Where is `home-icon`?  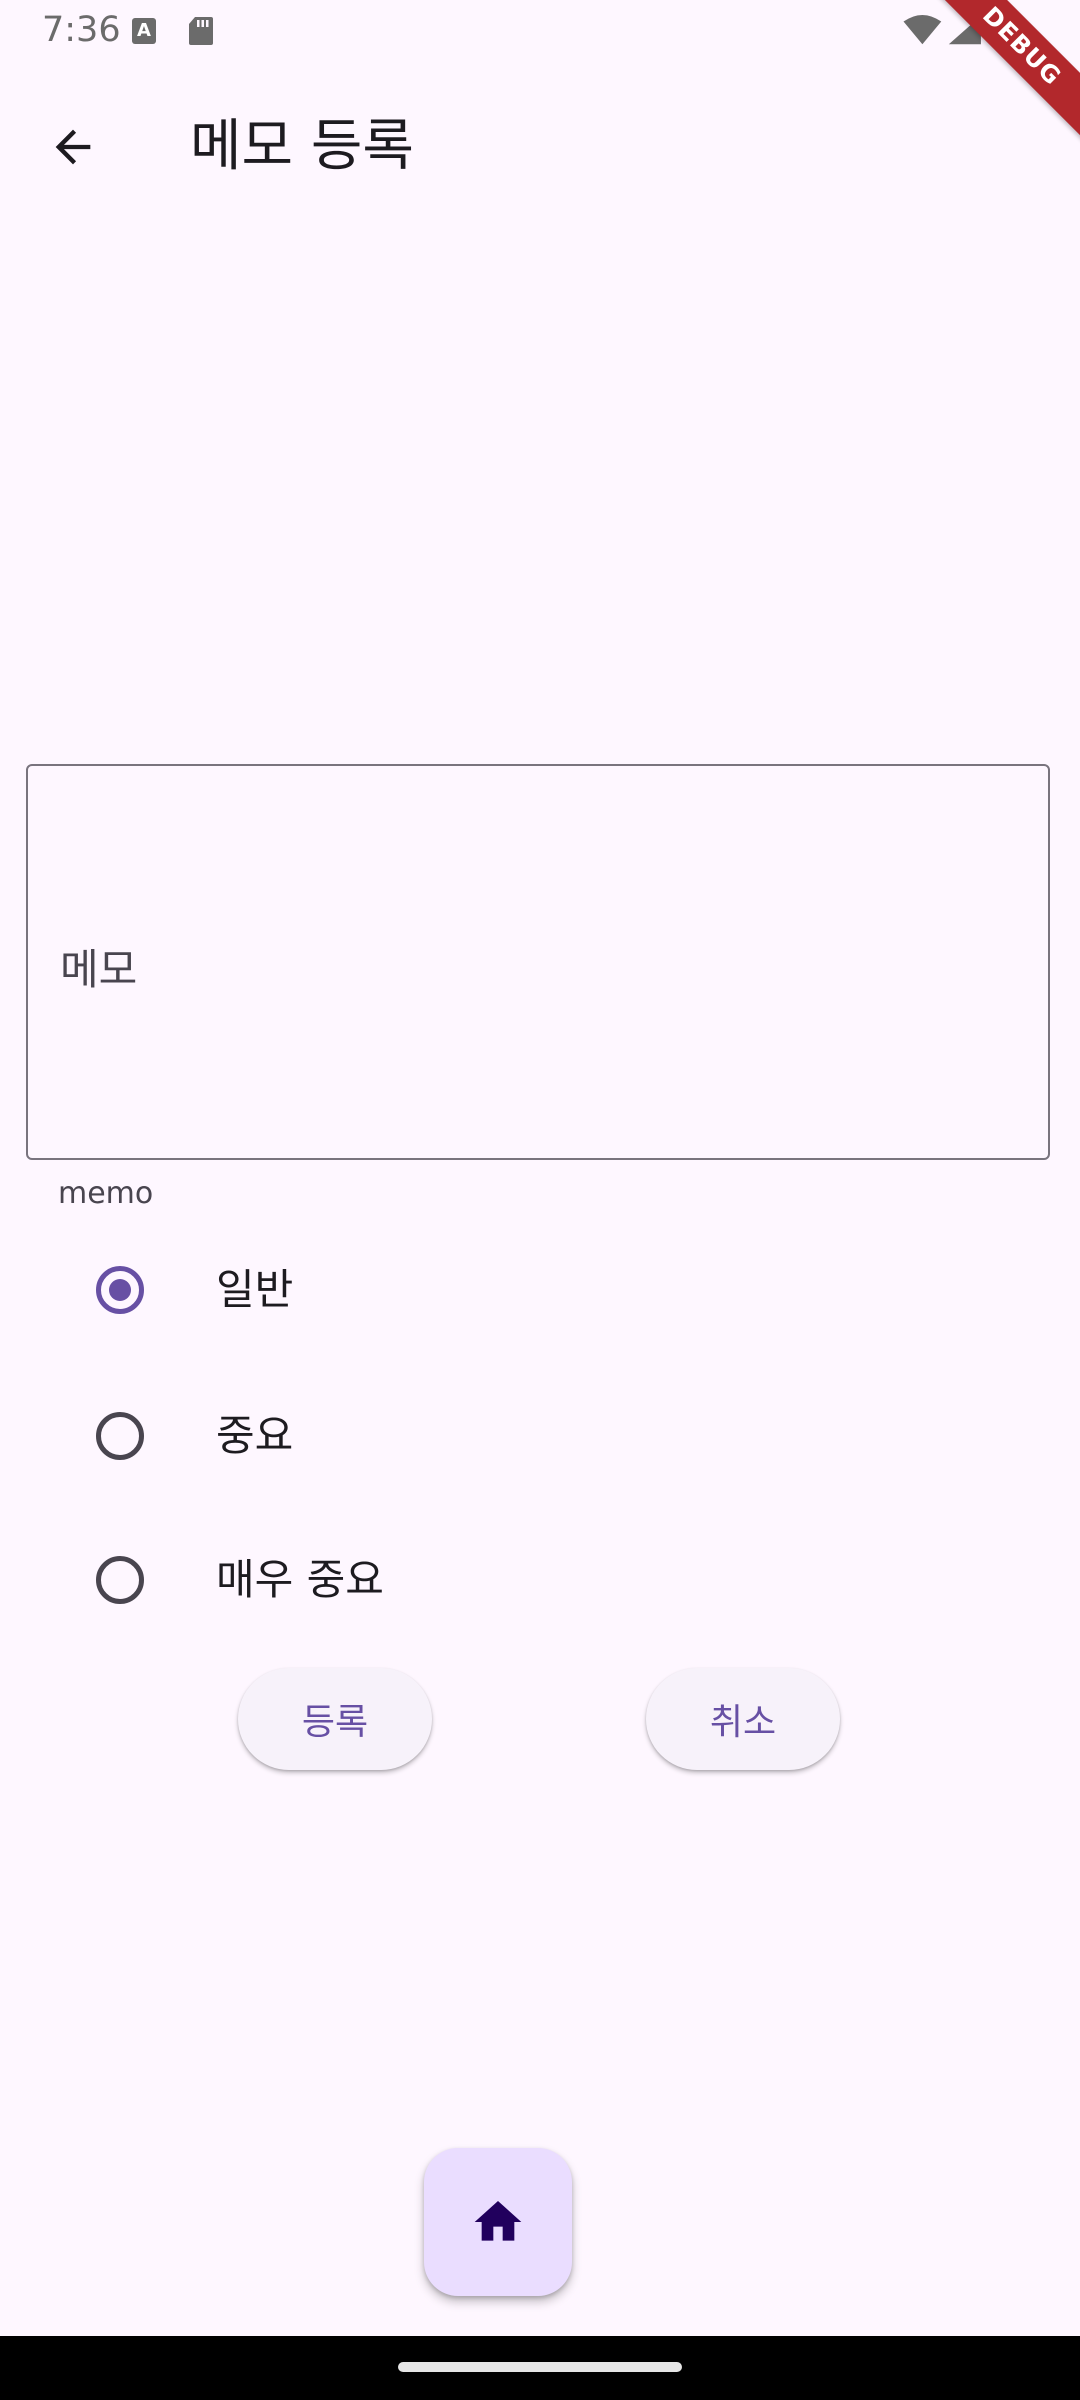 home-icon is located at coordinates (498, 2221).